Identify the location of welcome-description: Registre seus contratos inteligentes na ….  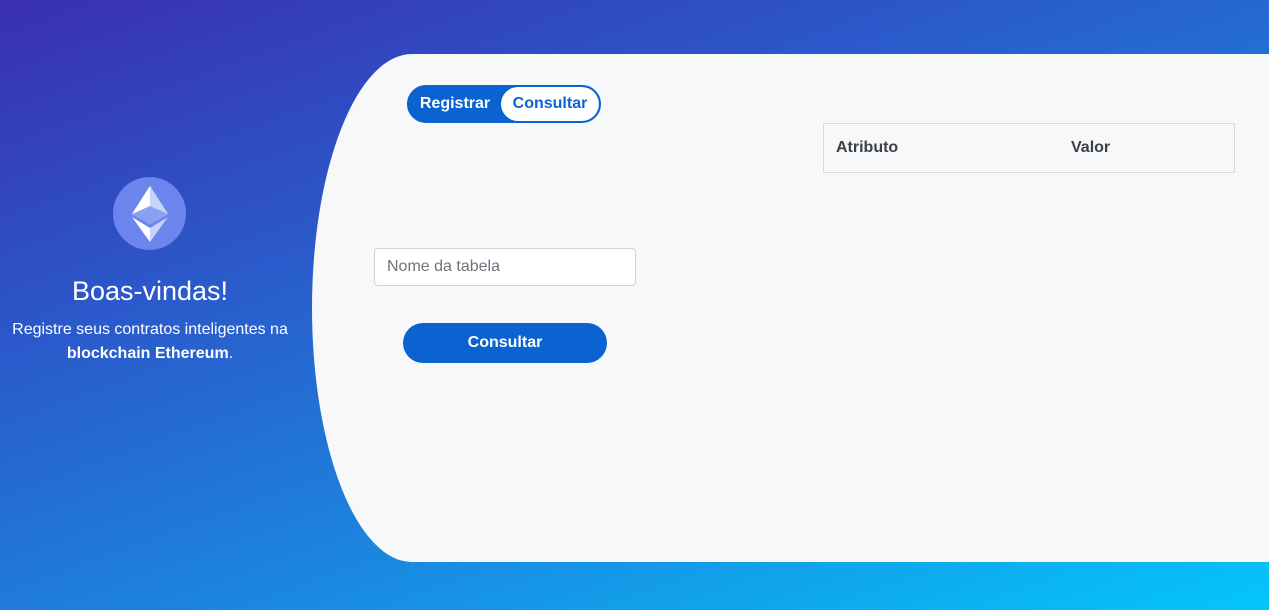
(150, 342).